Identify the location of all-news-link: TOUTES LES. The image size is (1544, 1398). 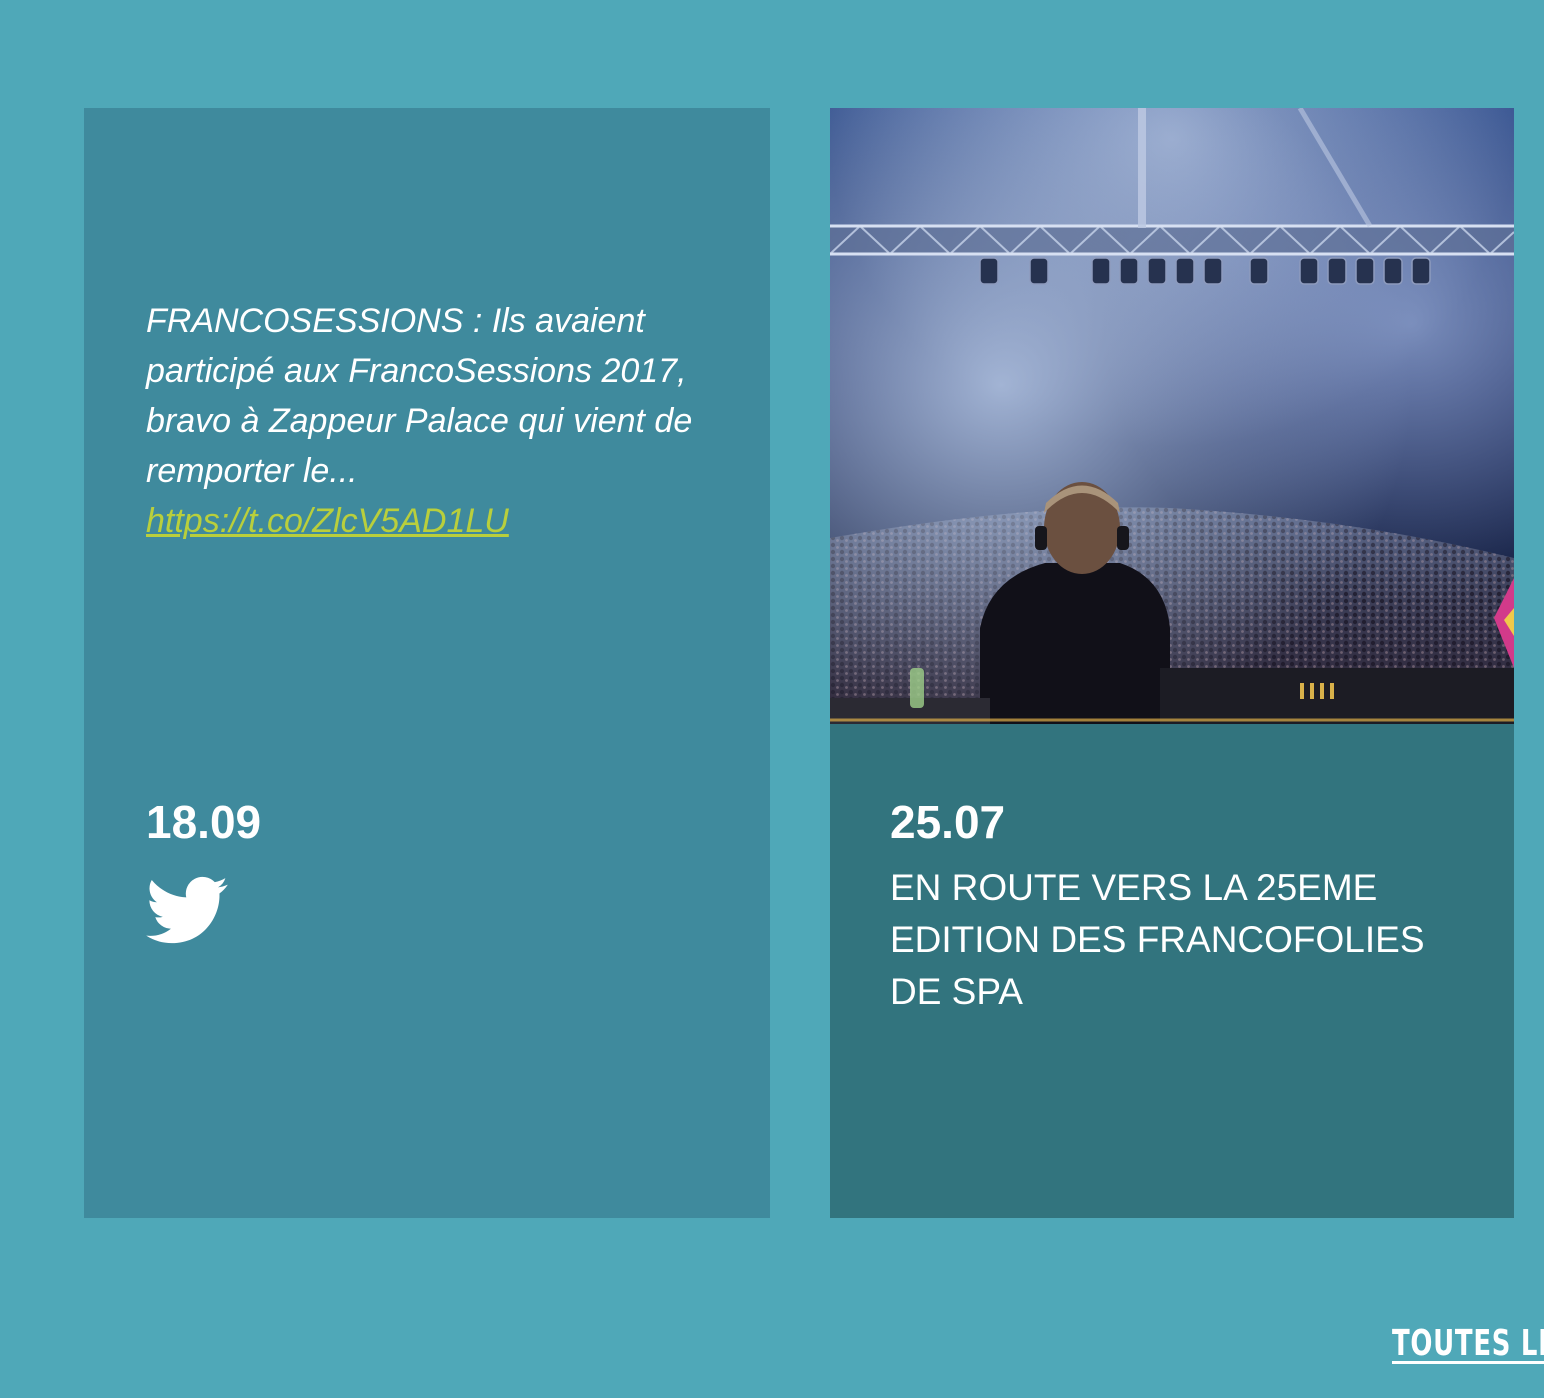
(1468, 1344).